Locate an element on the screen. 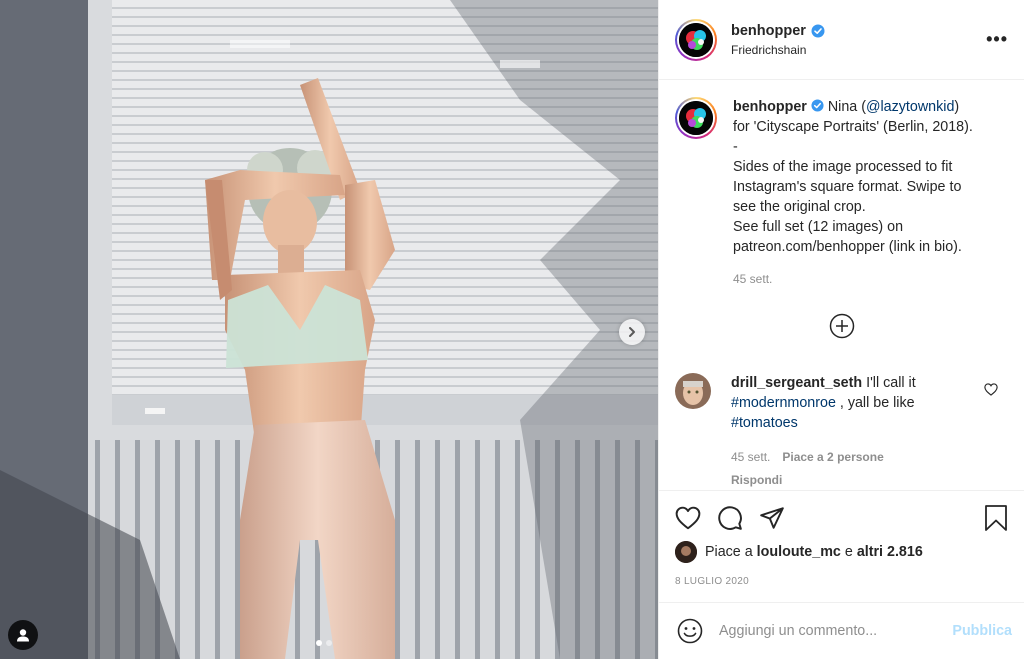  likes-others-link: altri 2.816 is located at coordinates (890, 552).